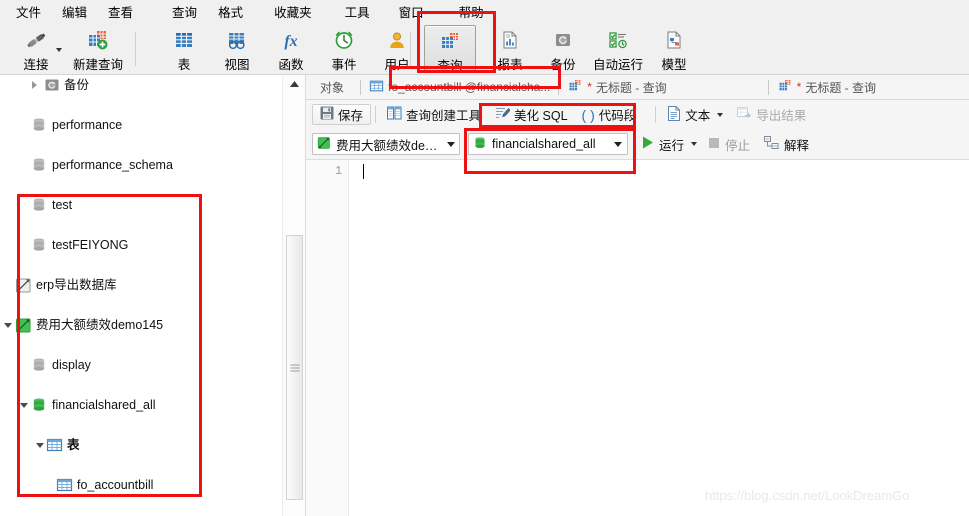 Image resolution: width=969 pixels, height=516 pixels. What do you see at coordinates (184, 49) in the screenshot?
I see `toolbar-table-button: 表` at bounding box center [184, 49].